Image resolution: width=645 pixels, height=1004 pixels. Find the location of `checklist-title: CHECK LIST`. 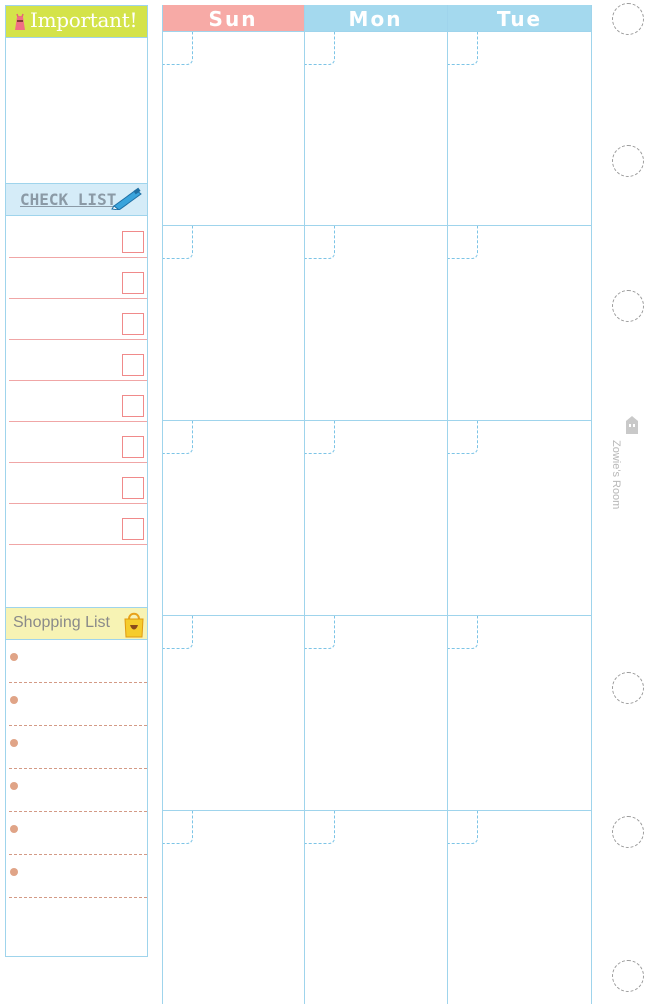

checklist-title: CHECK LIST is located at coordinates (68, 199).